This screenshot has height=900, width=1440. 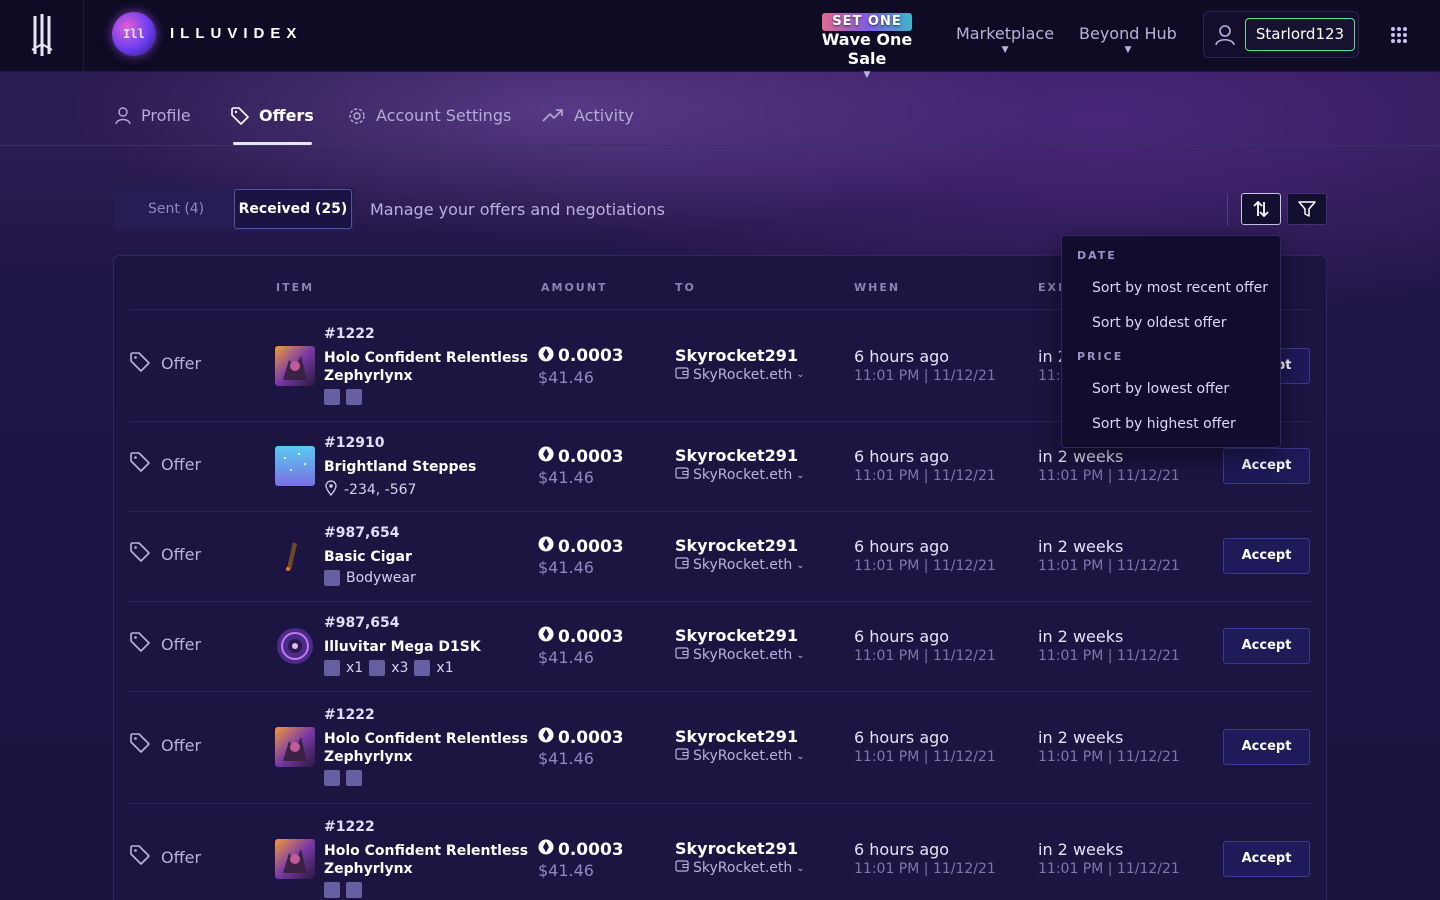 I want to click on offers-segmented-control: Sent (4) Received (25), so click(x=234, y=209).